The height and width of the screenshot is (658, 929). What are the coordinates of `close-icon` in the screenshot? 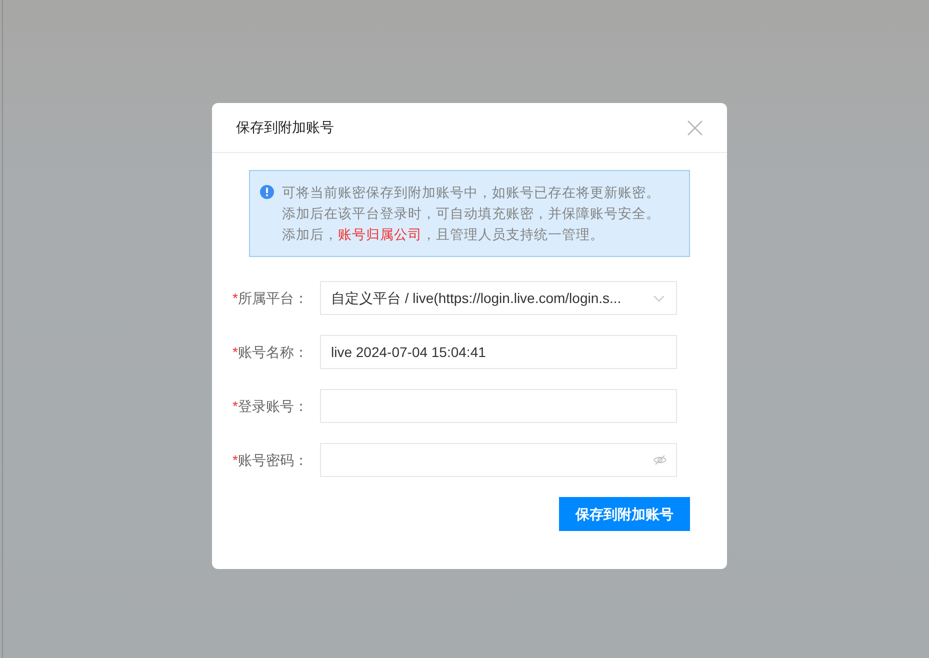 It's located at (695, 128).